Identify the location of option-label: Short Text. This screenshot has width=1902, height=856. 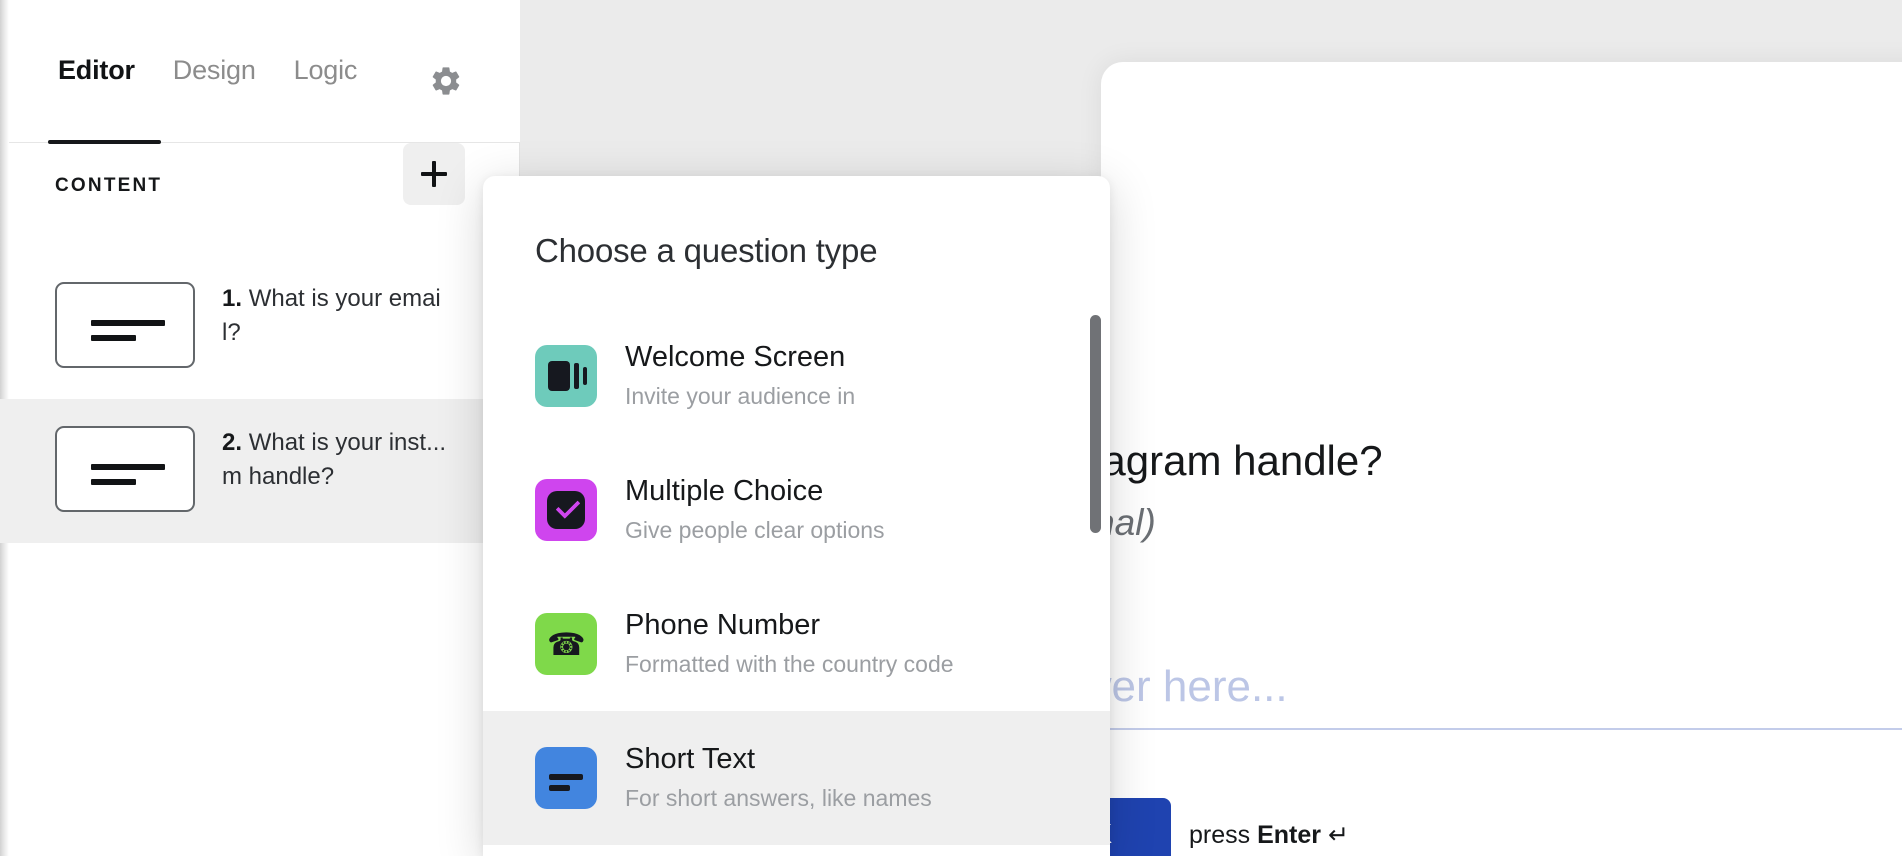
(690, 758).